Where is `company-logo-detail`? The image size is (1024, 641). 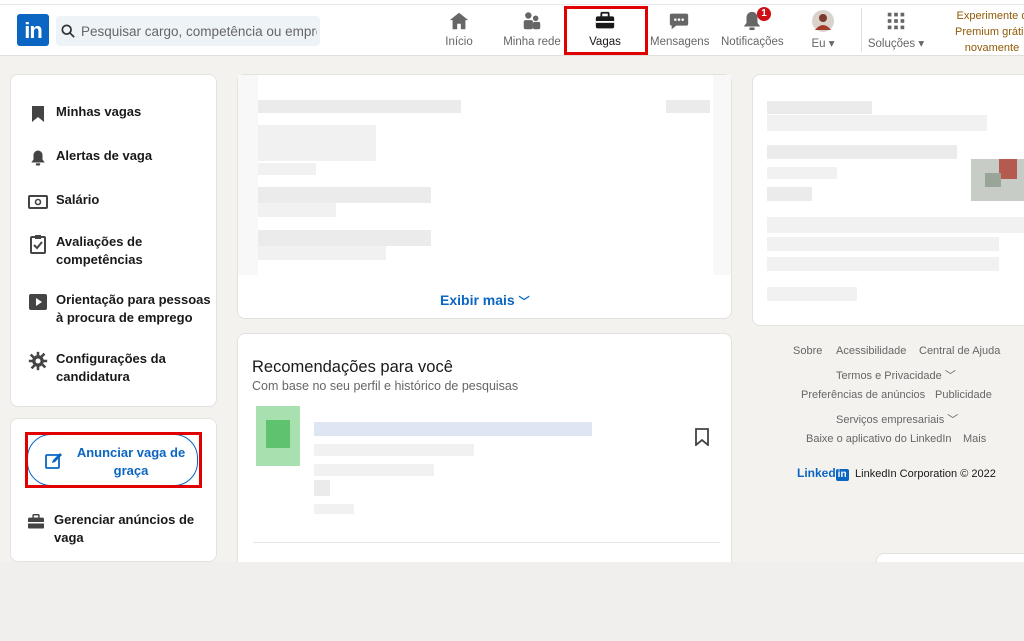
company-logo-detail is located at coordinates (278, 434).